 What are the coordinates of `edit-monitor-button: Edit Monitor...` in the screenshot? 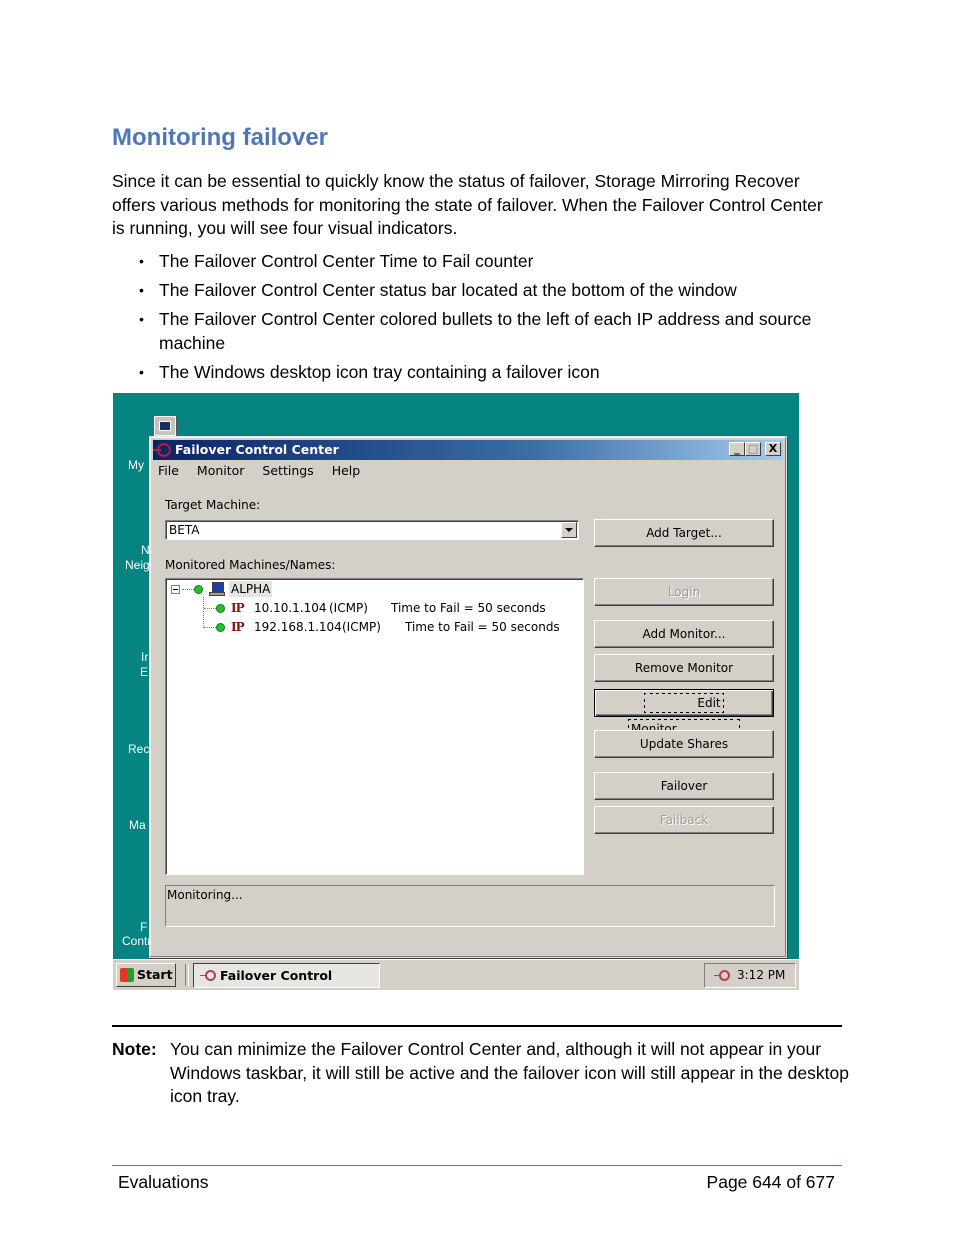 It's located at (684, 714).